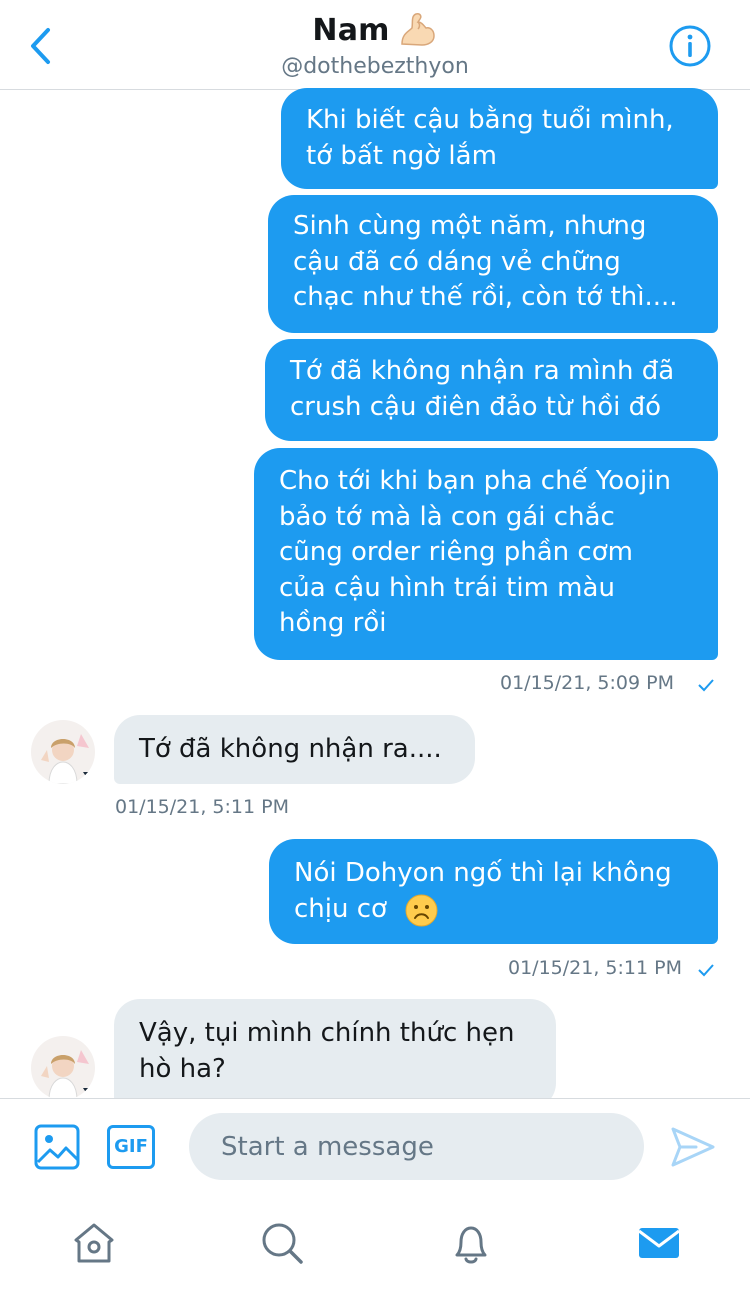  Describe the element at coordinates (587, 683) in the screenshot. I see `message-timestamp: 01/15/21, 5:09 PM` at that location.